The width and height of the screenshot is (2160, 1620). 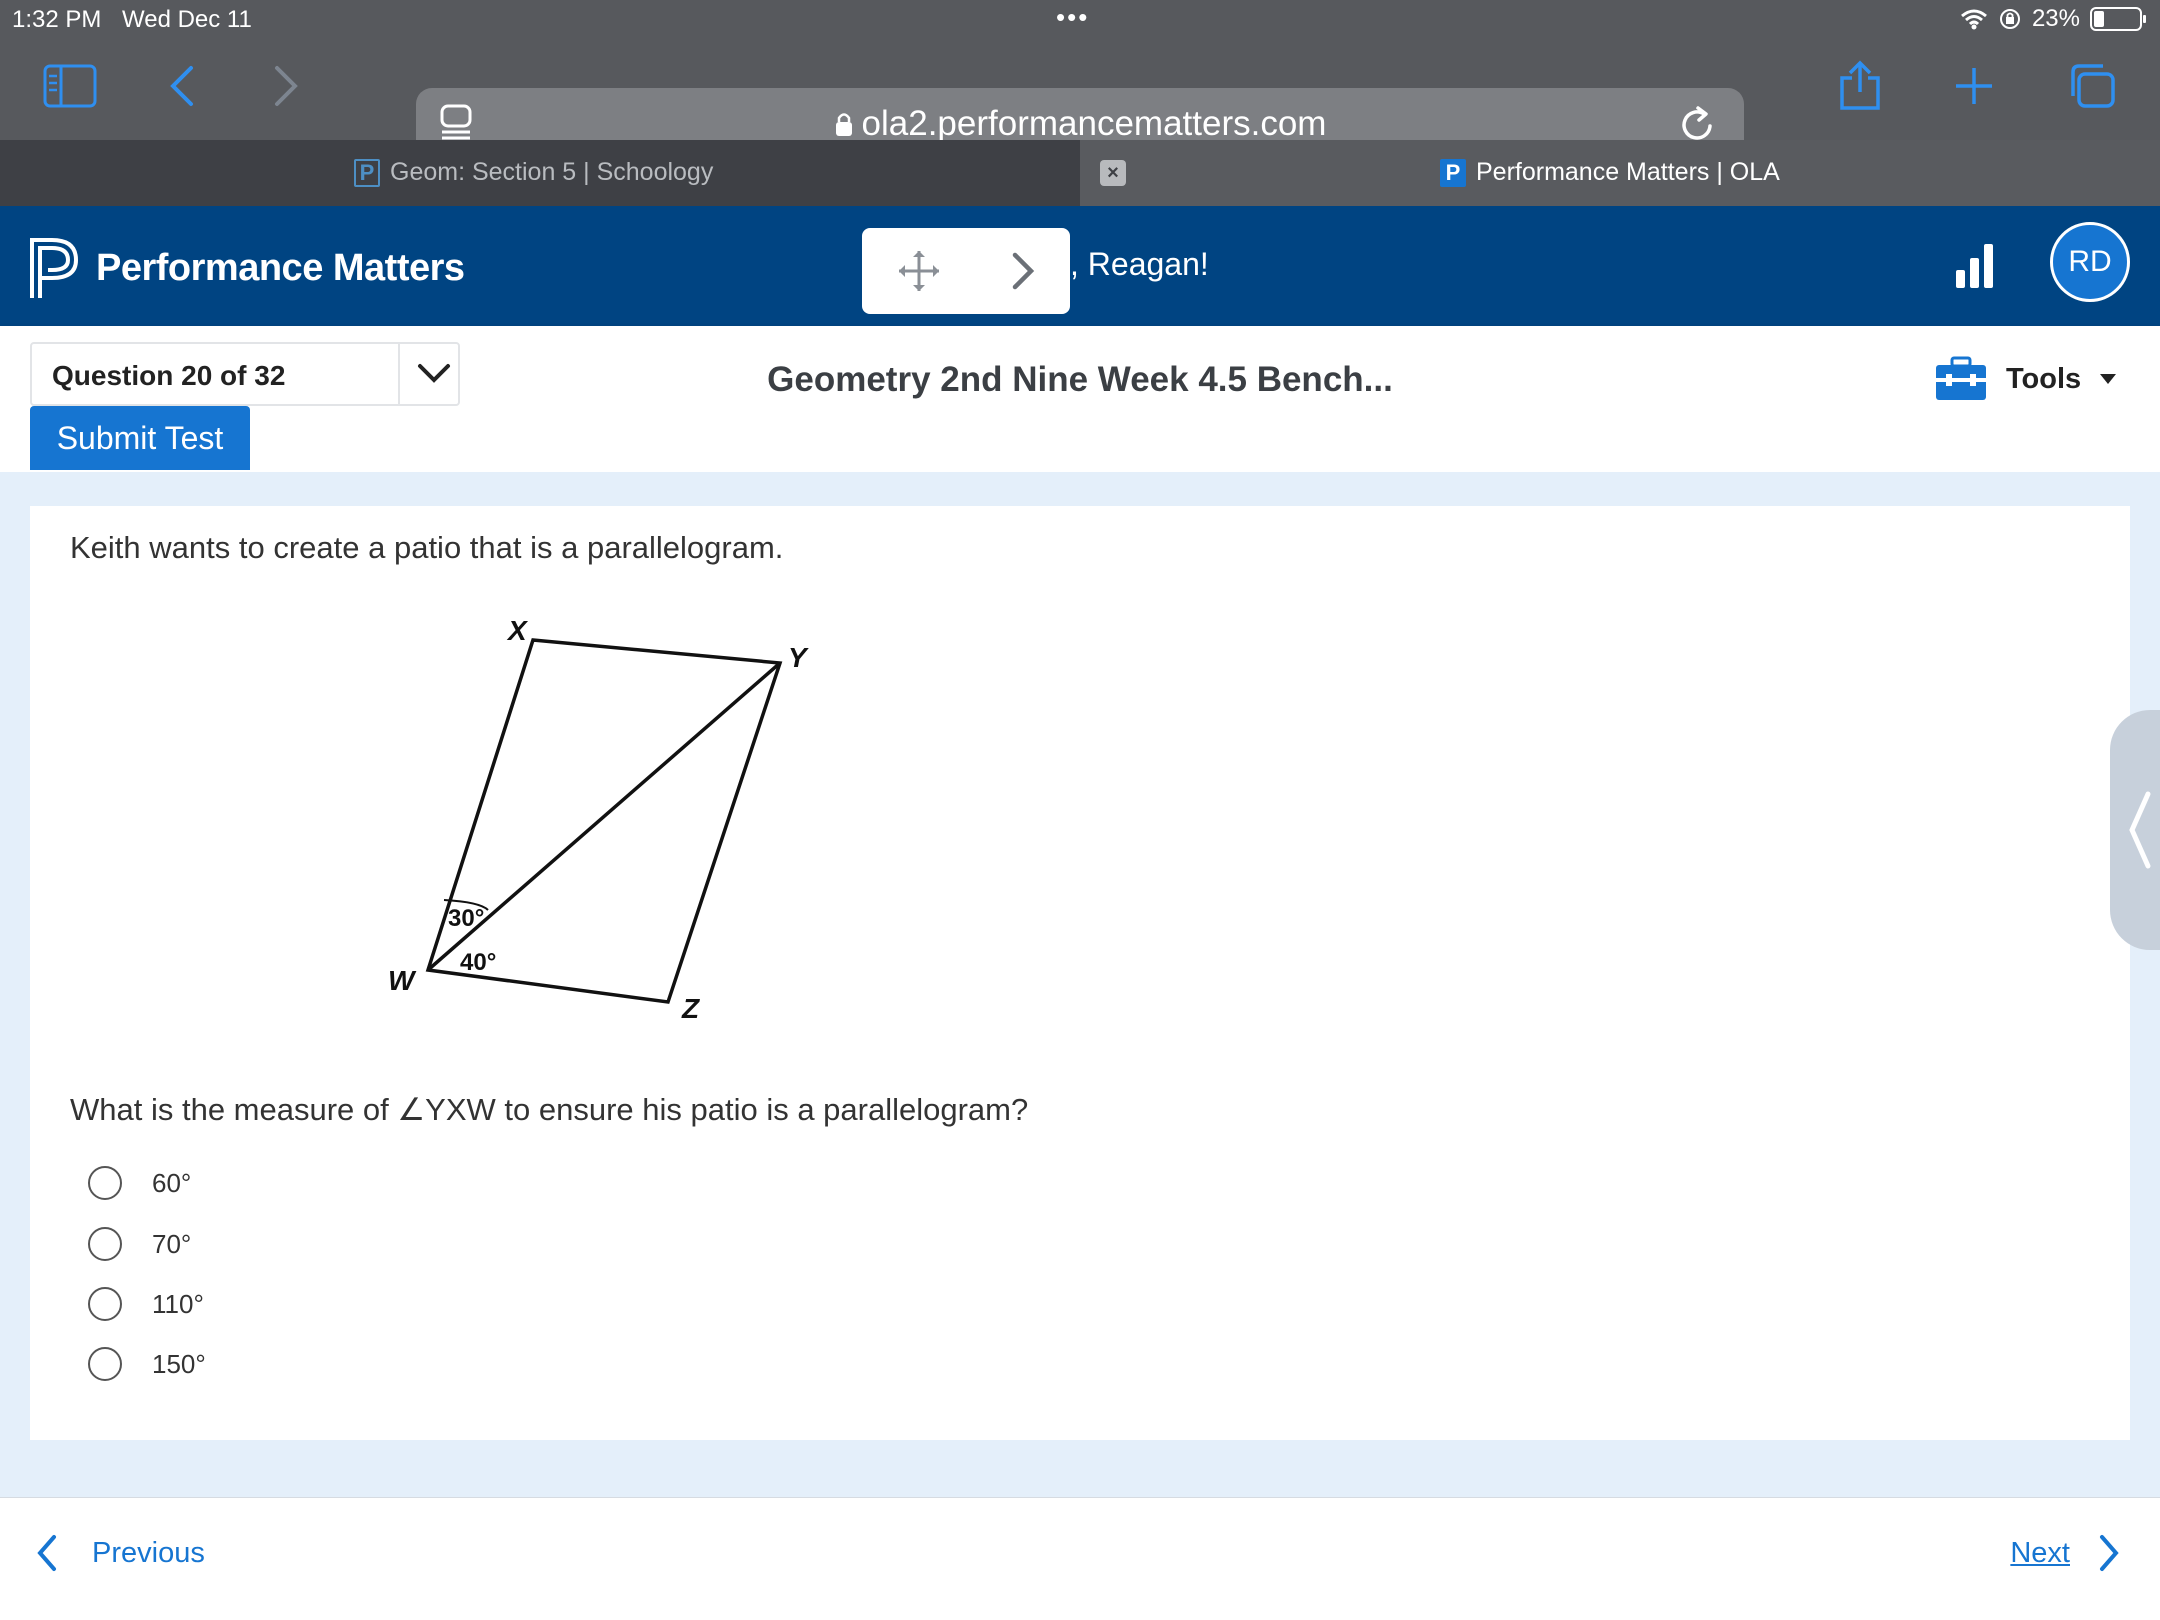 What do you see at coordinates (178, 1303) in the screenshot?
I see `answer-choice-label: 110°` at bounding box center [178, 1303].